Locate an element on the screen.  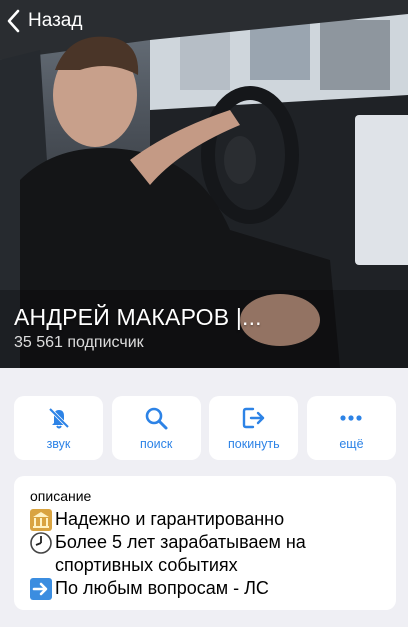
bank-icon is located at coordinates (41, 520).